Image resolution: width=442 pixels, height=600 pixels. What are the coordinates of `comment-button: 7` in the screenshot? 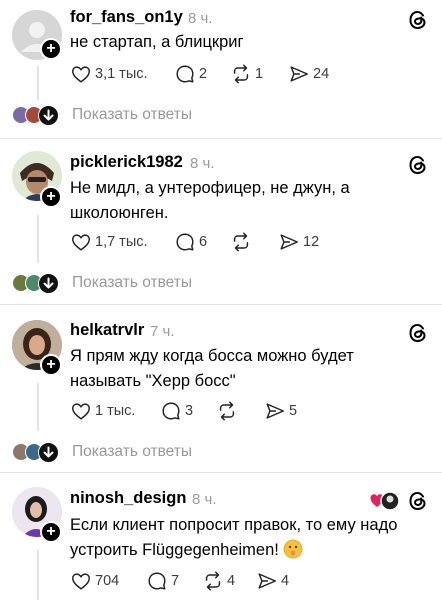 It's located at (162, 581).